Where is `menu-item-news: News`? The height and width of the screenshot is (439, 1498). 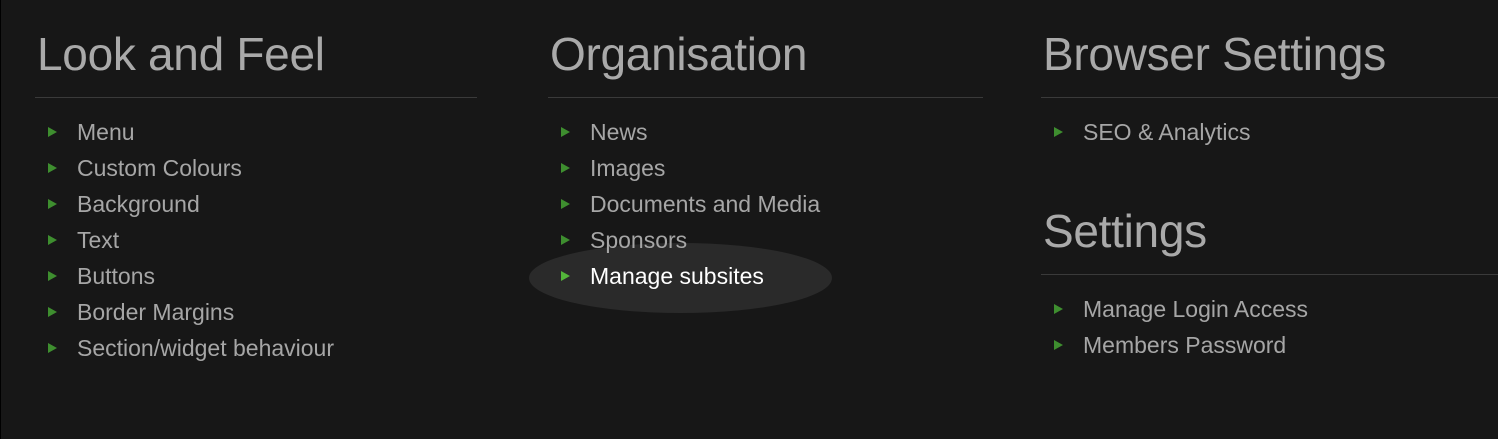 menu-item-news: News is located at coordinates (765, 132).